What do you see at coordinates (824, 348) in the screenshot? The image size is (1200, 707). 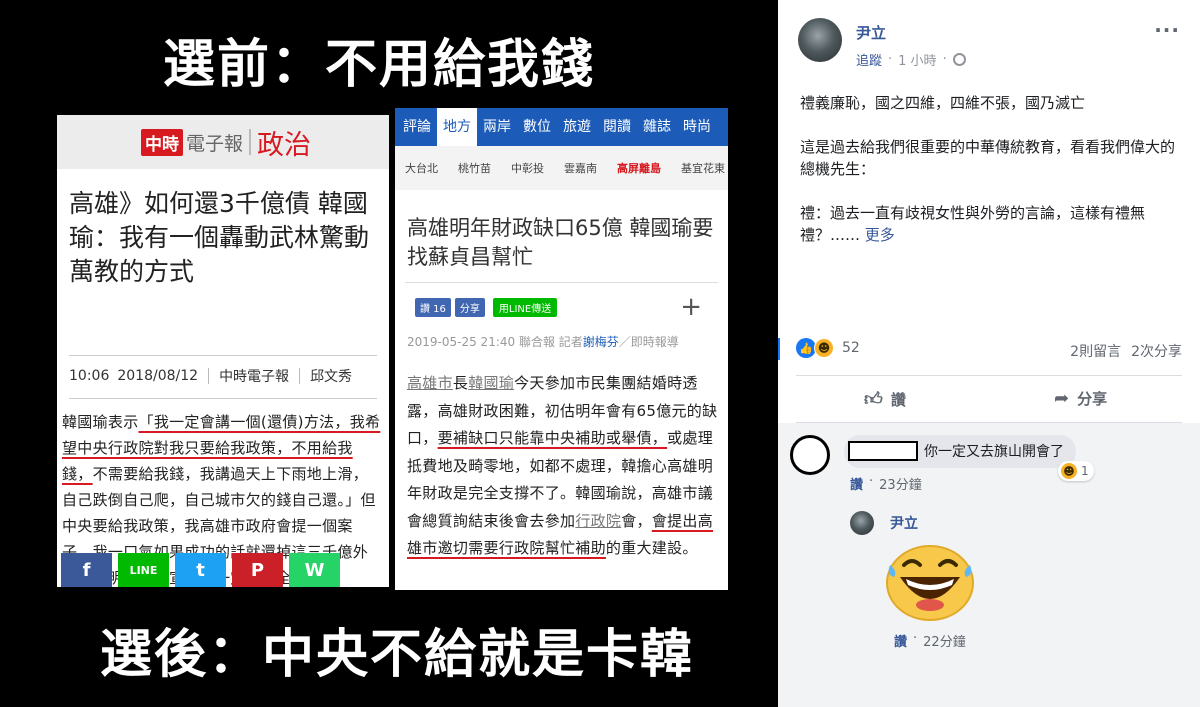 I see `haha-reaction-icon: ☻` at bounding box center [824, 348].